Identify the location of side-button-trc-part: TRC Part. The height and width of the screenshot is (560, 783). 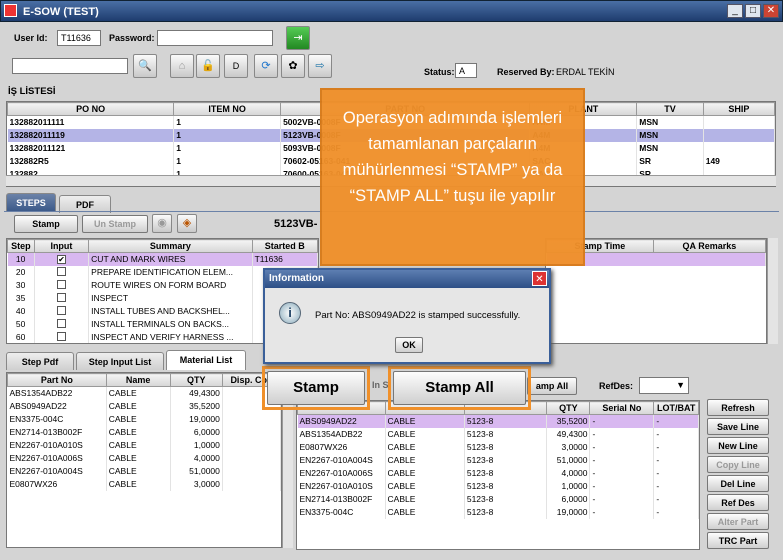
(738, 540).